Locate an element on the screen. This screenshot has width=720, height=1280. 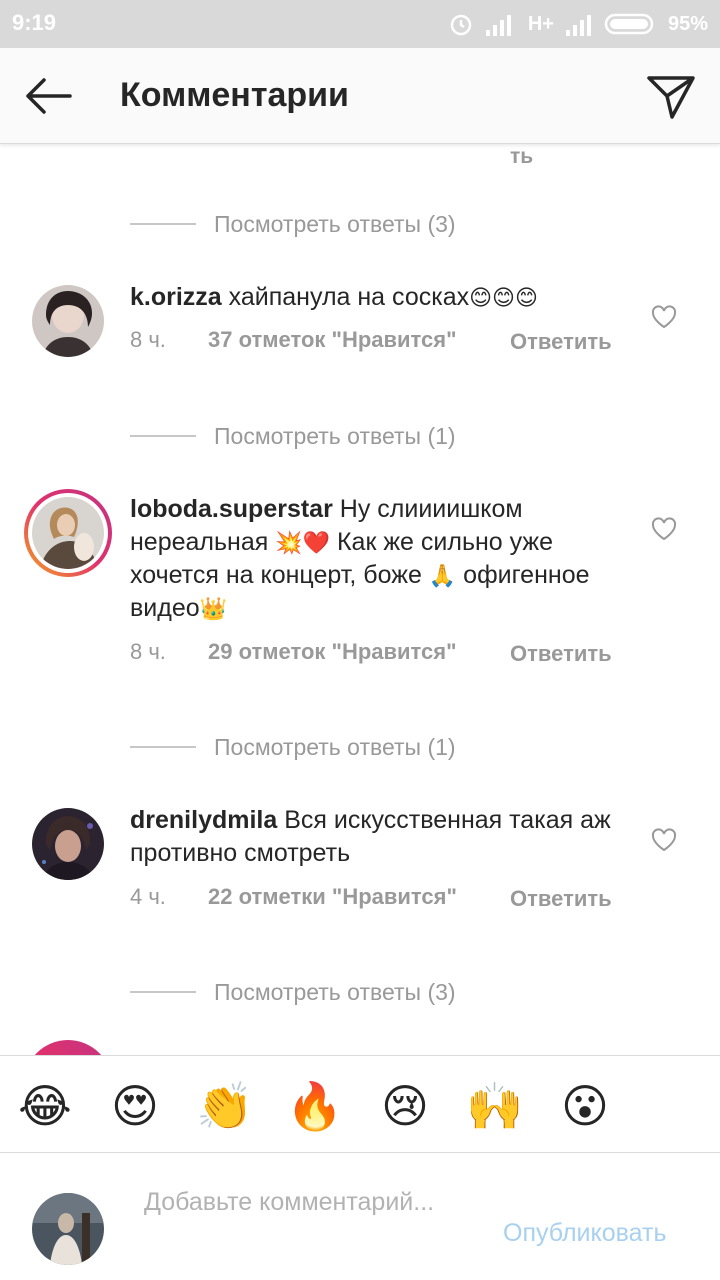
joy-emoji-button: 😂 is located at coordinates (45, 1106).